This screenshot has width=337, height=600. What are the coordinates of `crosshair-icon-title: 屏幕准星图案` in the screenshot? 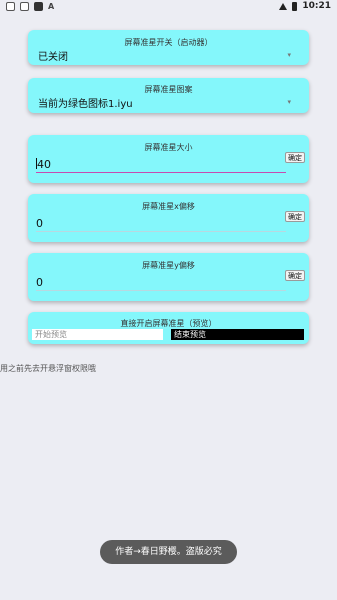 It's located at (168, 89).